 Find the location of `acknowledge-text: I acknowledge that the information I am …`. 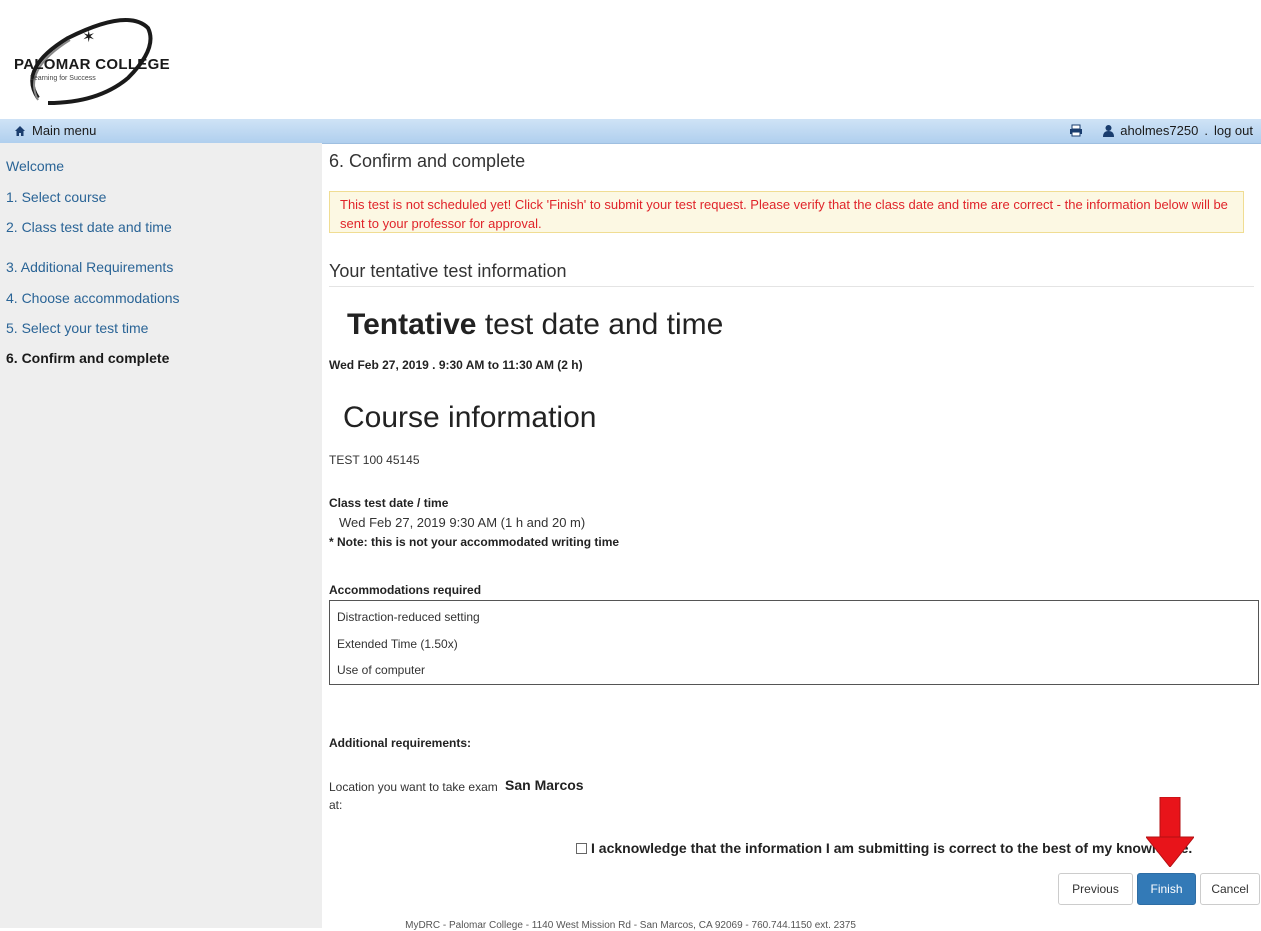

acknowledge-text: I acknowledge that the information I am … is located at coordinates (891, 848).